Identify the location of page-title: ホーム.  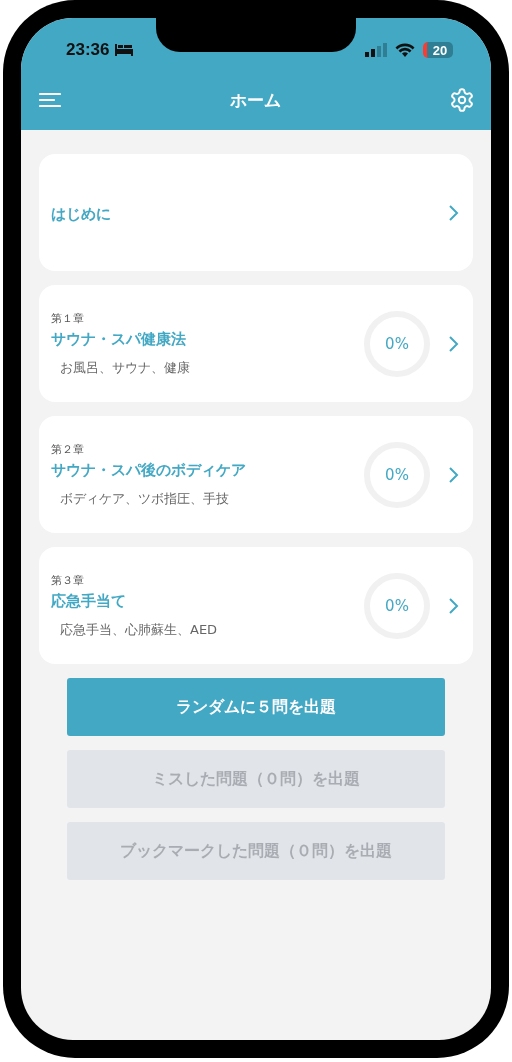
(255, 100).